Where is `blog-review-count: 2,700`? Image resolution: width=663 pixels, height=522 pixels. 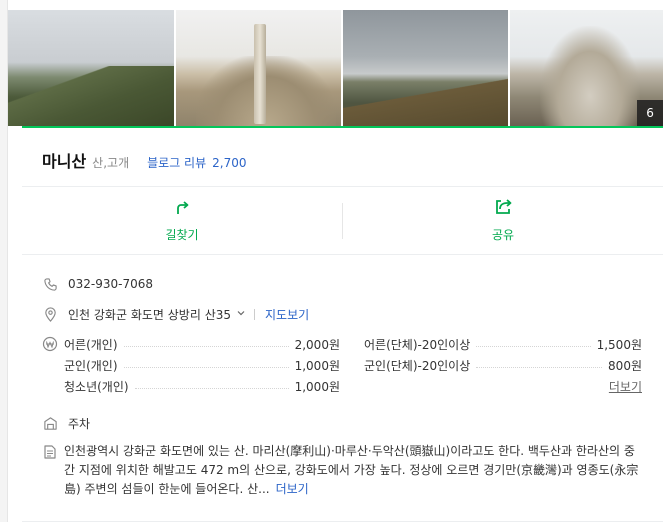
blog-review-count: 2,700 is located at coordinates (229, 163).